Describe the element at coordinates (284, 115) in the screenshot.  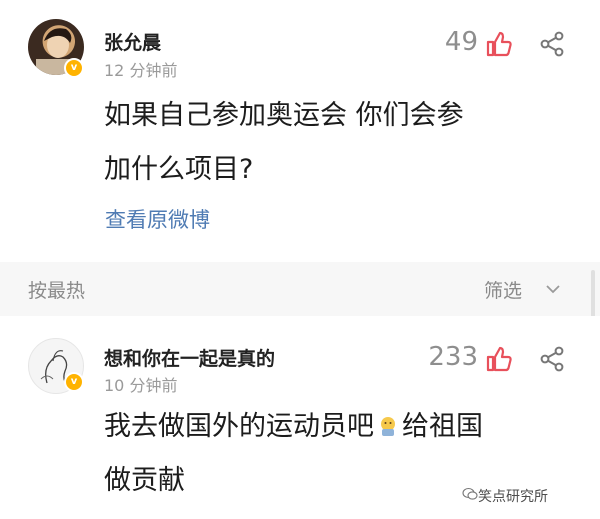
I see `post-content-line-1: 如果自己参加奥运会 你们会参` at that location.